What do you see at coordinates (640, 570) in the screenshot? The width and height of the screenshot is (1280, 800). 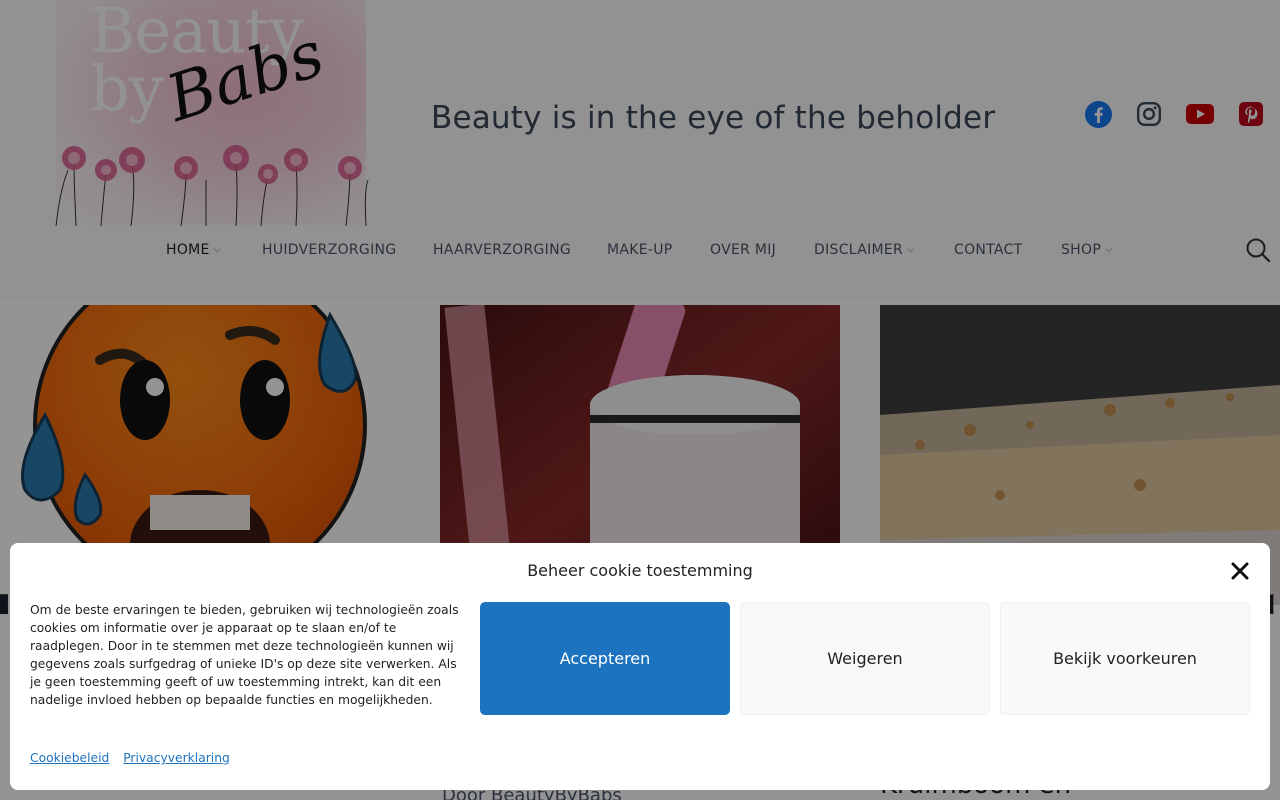 I see `cookie-title: Beheer cookie toestemming` at bounding box center [640, 570].